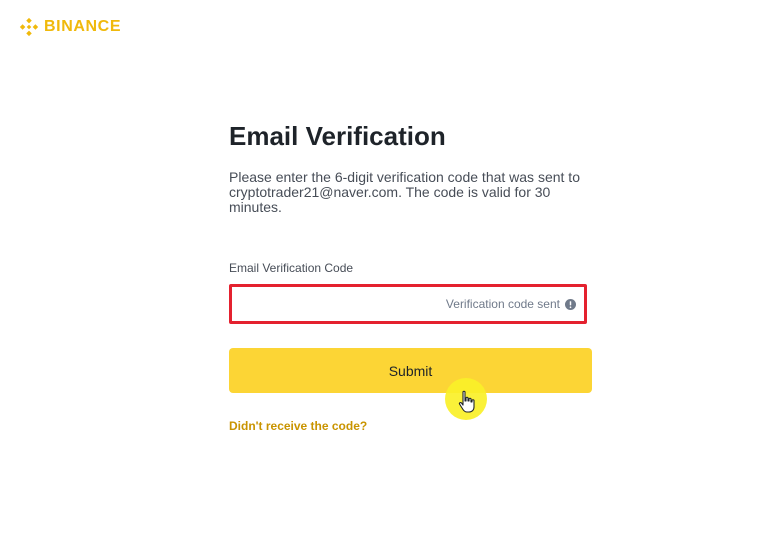 This screenshot has width=773, height=546. Describe the element at coordinates (344, 304) in the screenshot. I see `verification-code-input` at that location.